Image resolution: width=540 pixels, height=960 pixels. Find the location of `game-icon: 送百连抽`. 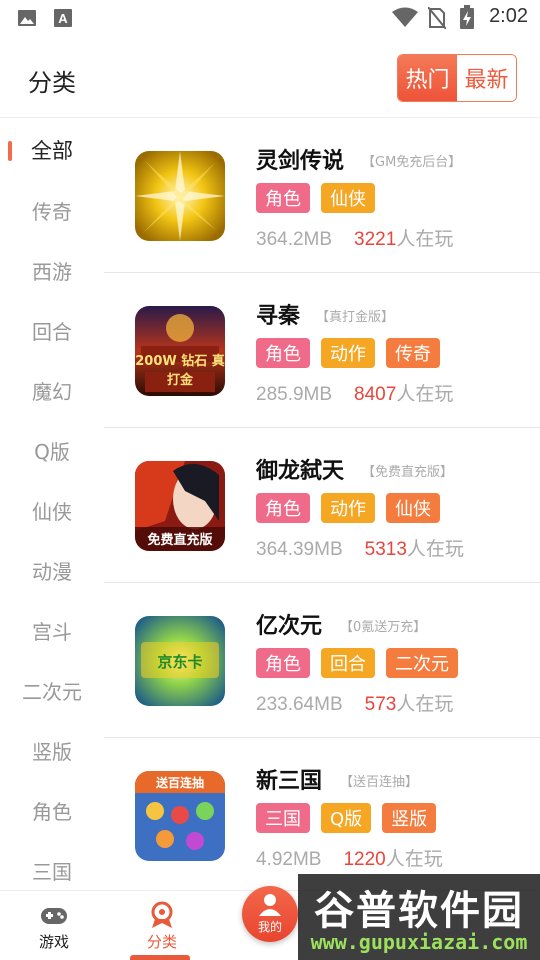

game-icon: 送百连抽 is located at coordinates (180, 816).